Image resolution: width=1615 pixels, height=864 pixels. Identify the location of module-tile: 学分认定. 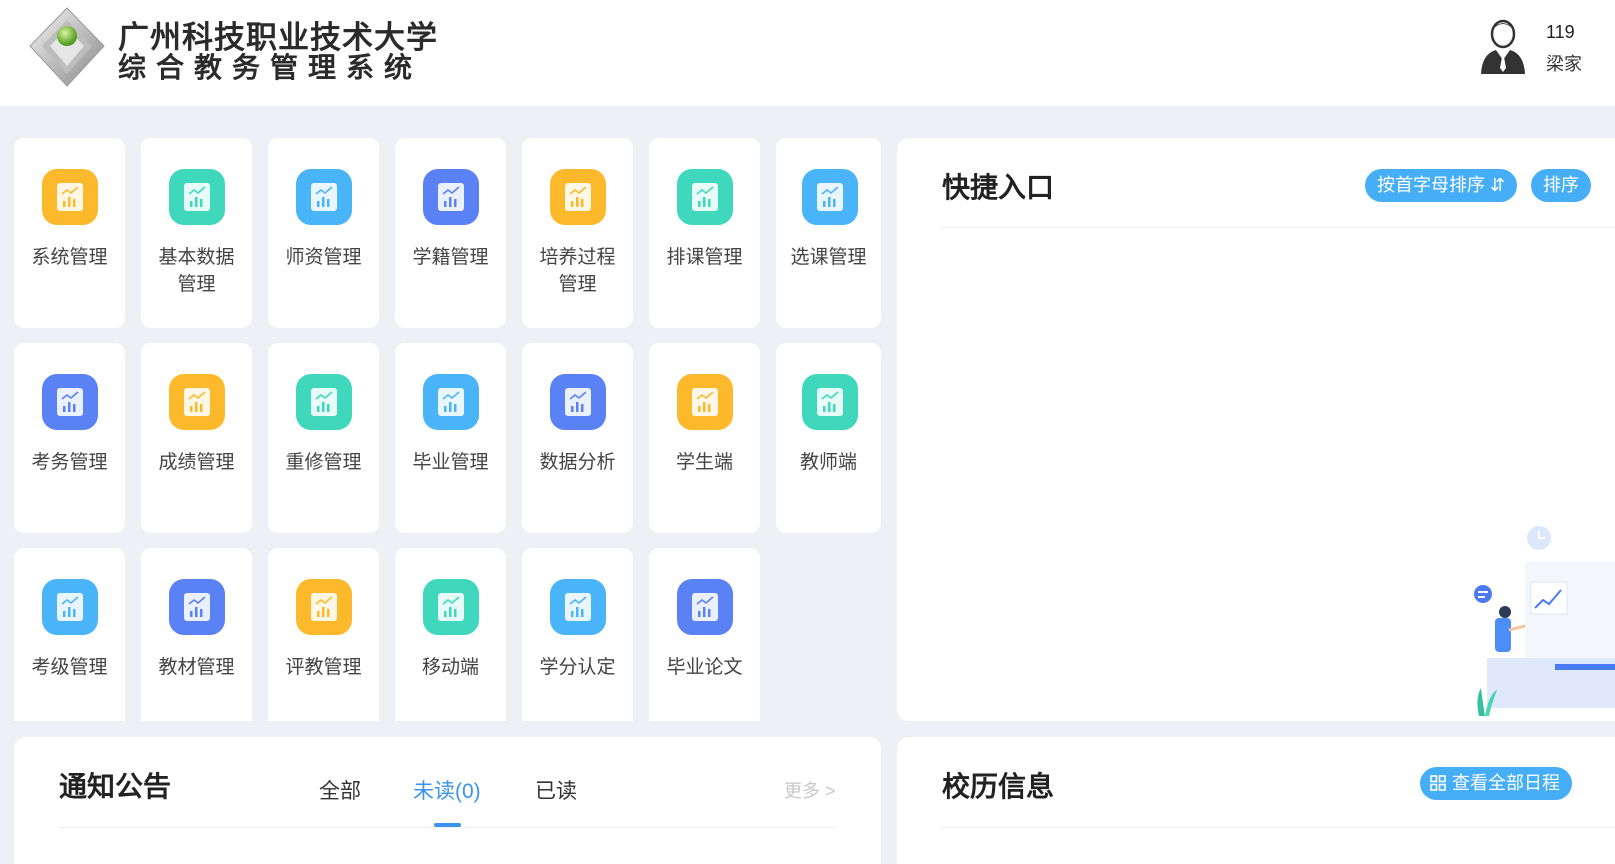
(577, 634).